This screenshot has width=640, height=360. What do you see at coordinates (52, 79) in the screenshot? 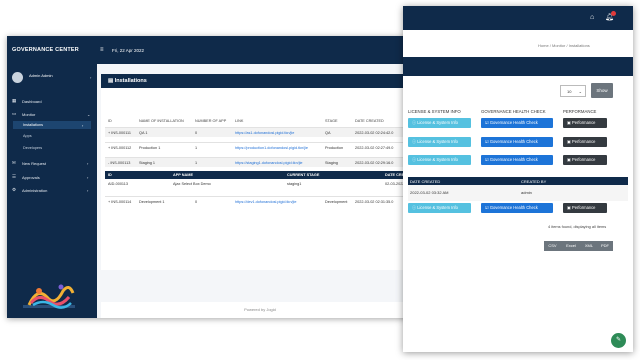
I see `user-panel: Admin Admin ›` at bounding box center [52, 79].